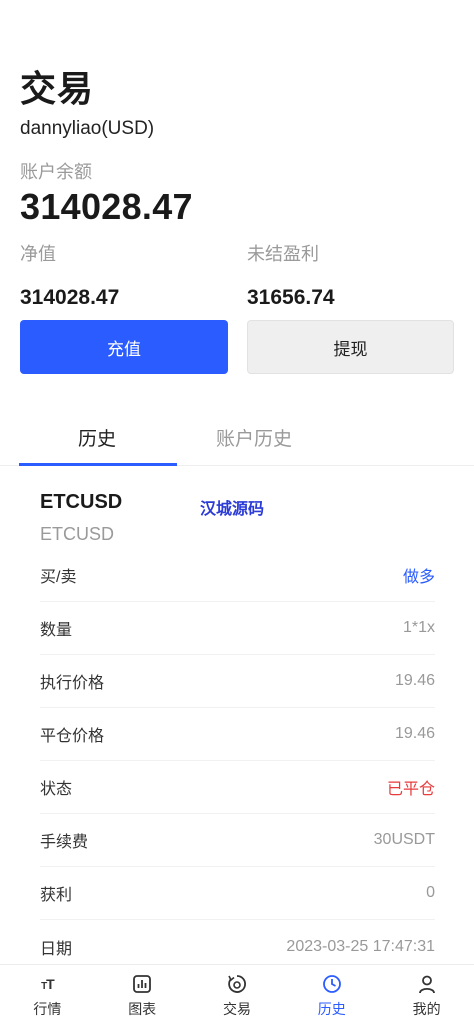 This screenshot has height=1024, width=474. I want to click on equity-stat: 净值 314028.47, so click(120, 275).